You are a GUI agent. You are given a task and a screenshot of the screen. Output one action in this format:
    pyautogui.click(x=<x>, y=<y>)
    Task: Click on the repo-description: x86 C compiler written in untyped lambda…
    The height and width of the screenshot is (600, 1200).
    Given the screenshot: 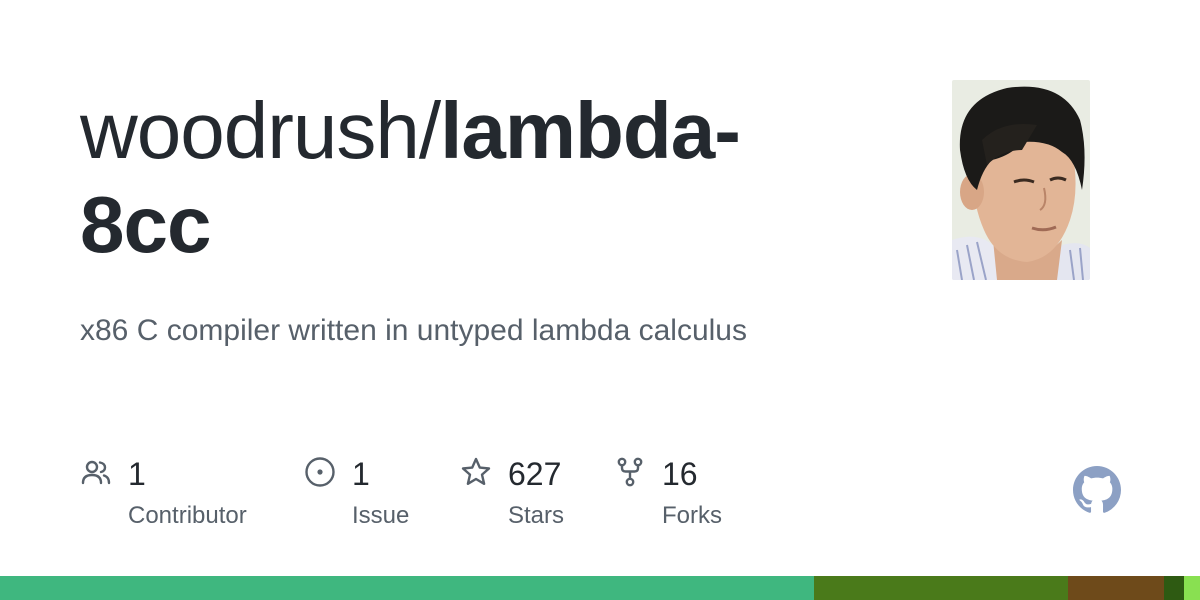 What is the action you would take?
    pyautogui.click(x=413, y=330)
    